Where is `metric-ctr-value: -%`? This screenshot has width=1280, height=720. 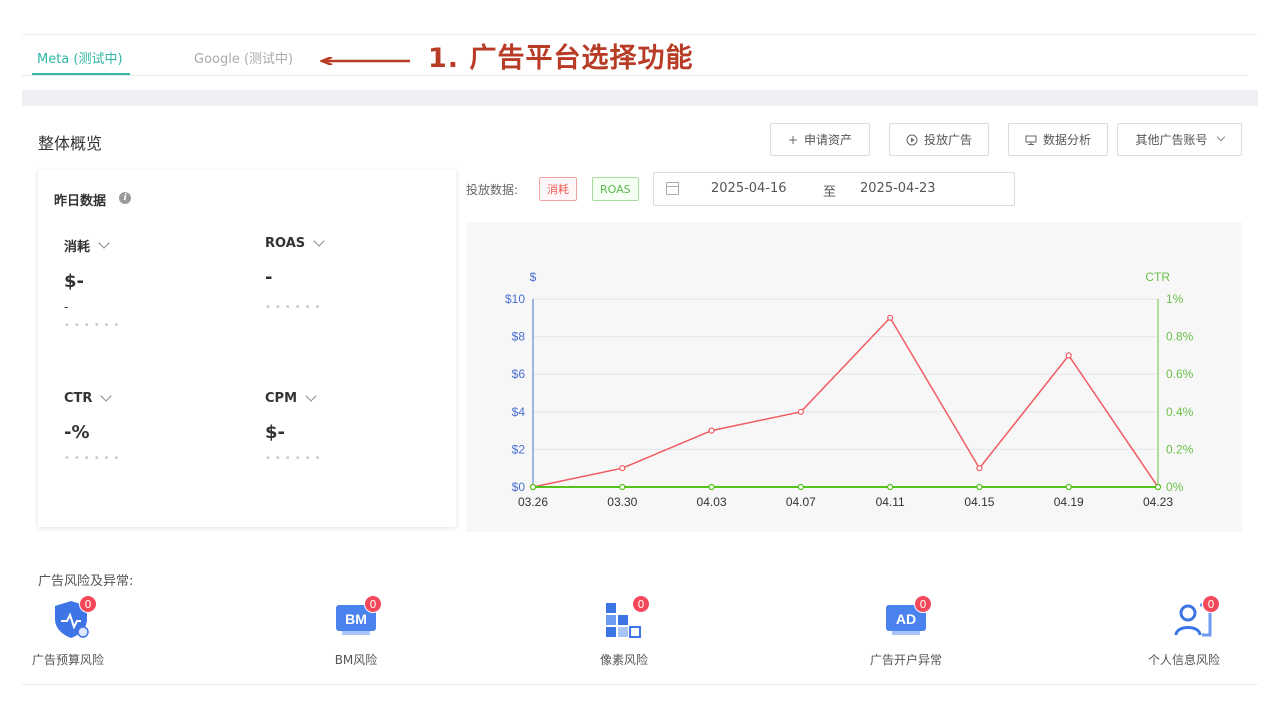
metric-ctr-value: -% is located at coordinates (77, 432).